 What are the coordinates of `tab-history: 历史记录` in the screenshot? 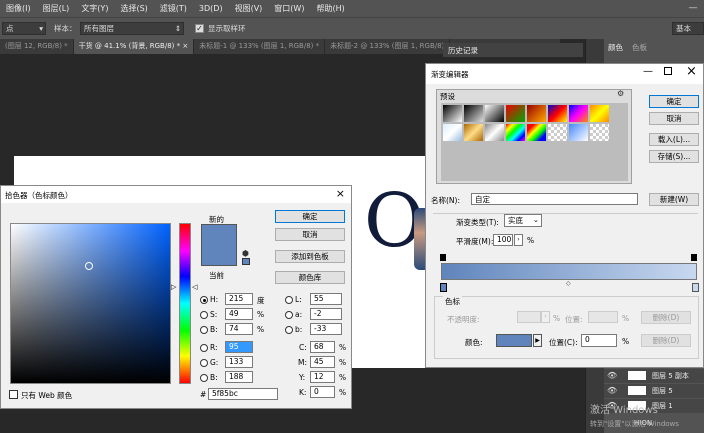 It's located at (463, 50).